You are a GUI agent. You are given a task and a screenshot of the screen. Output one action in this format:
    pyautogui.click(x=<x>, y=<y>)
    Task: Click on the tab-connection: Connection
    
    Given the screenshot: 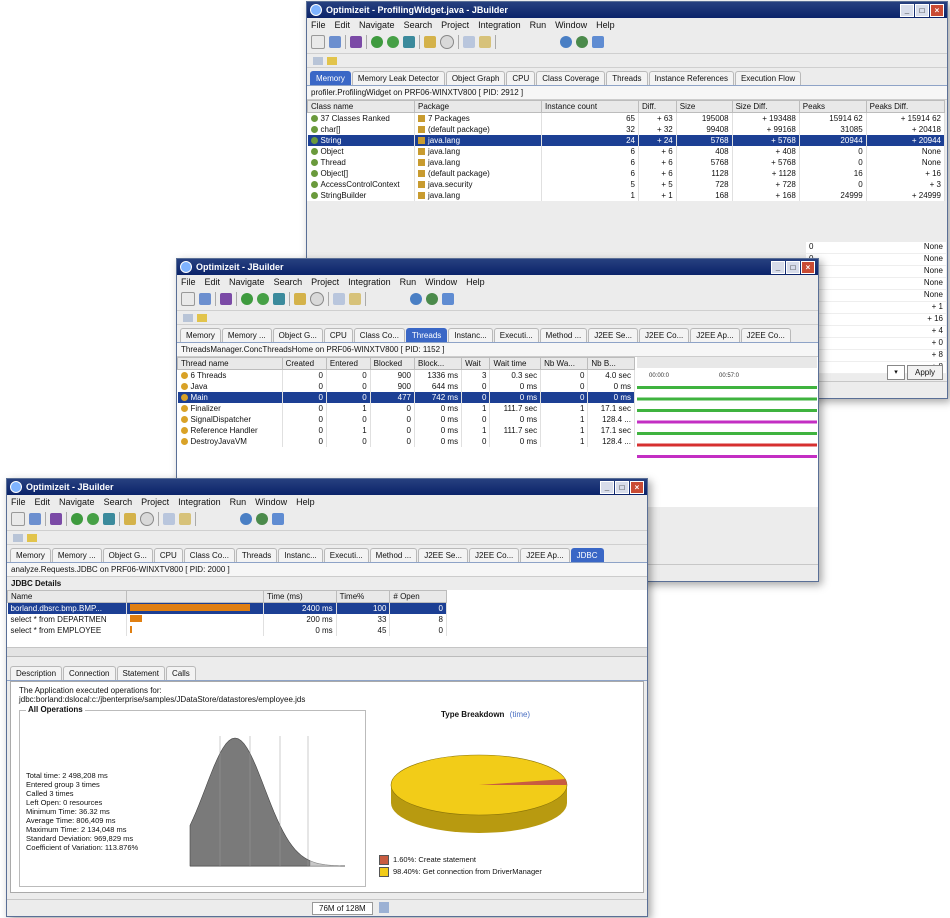 What is the action you would take?
    pyautogui.click(x=89, y=673)
    